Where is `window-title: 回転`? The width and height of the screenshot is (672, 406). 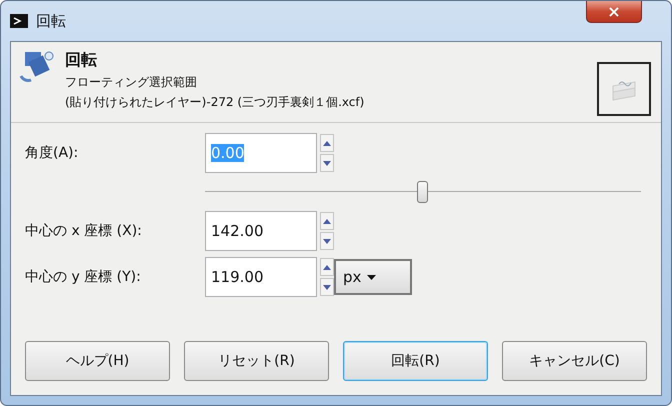 window-title: 回転 is located at coordinates (51, 21).